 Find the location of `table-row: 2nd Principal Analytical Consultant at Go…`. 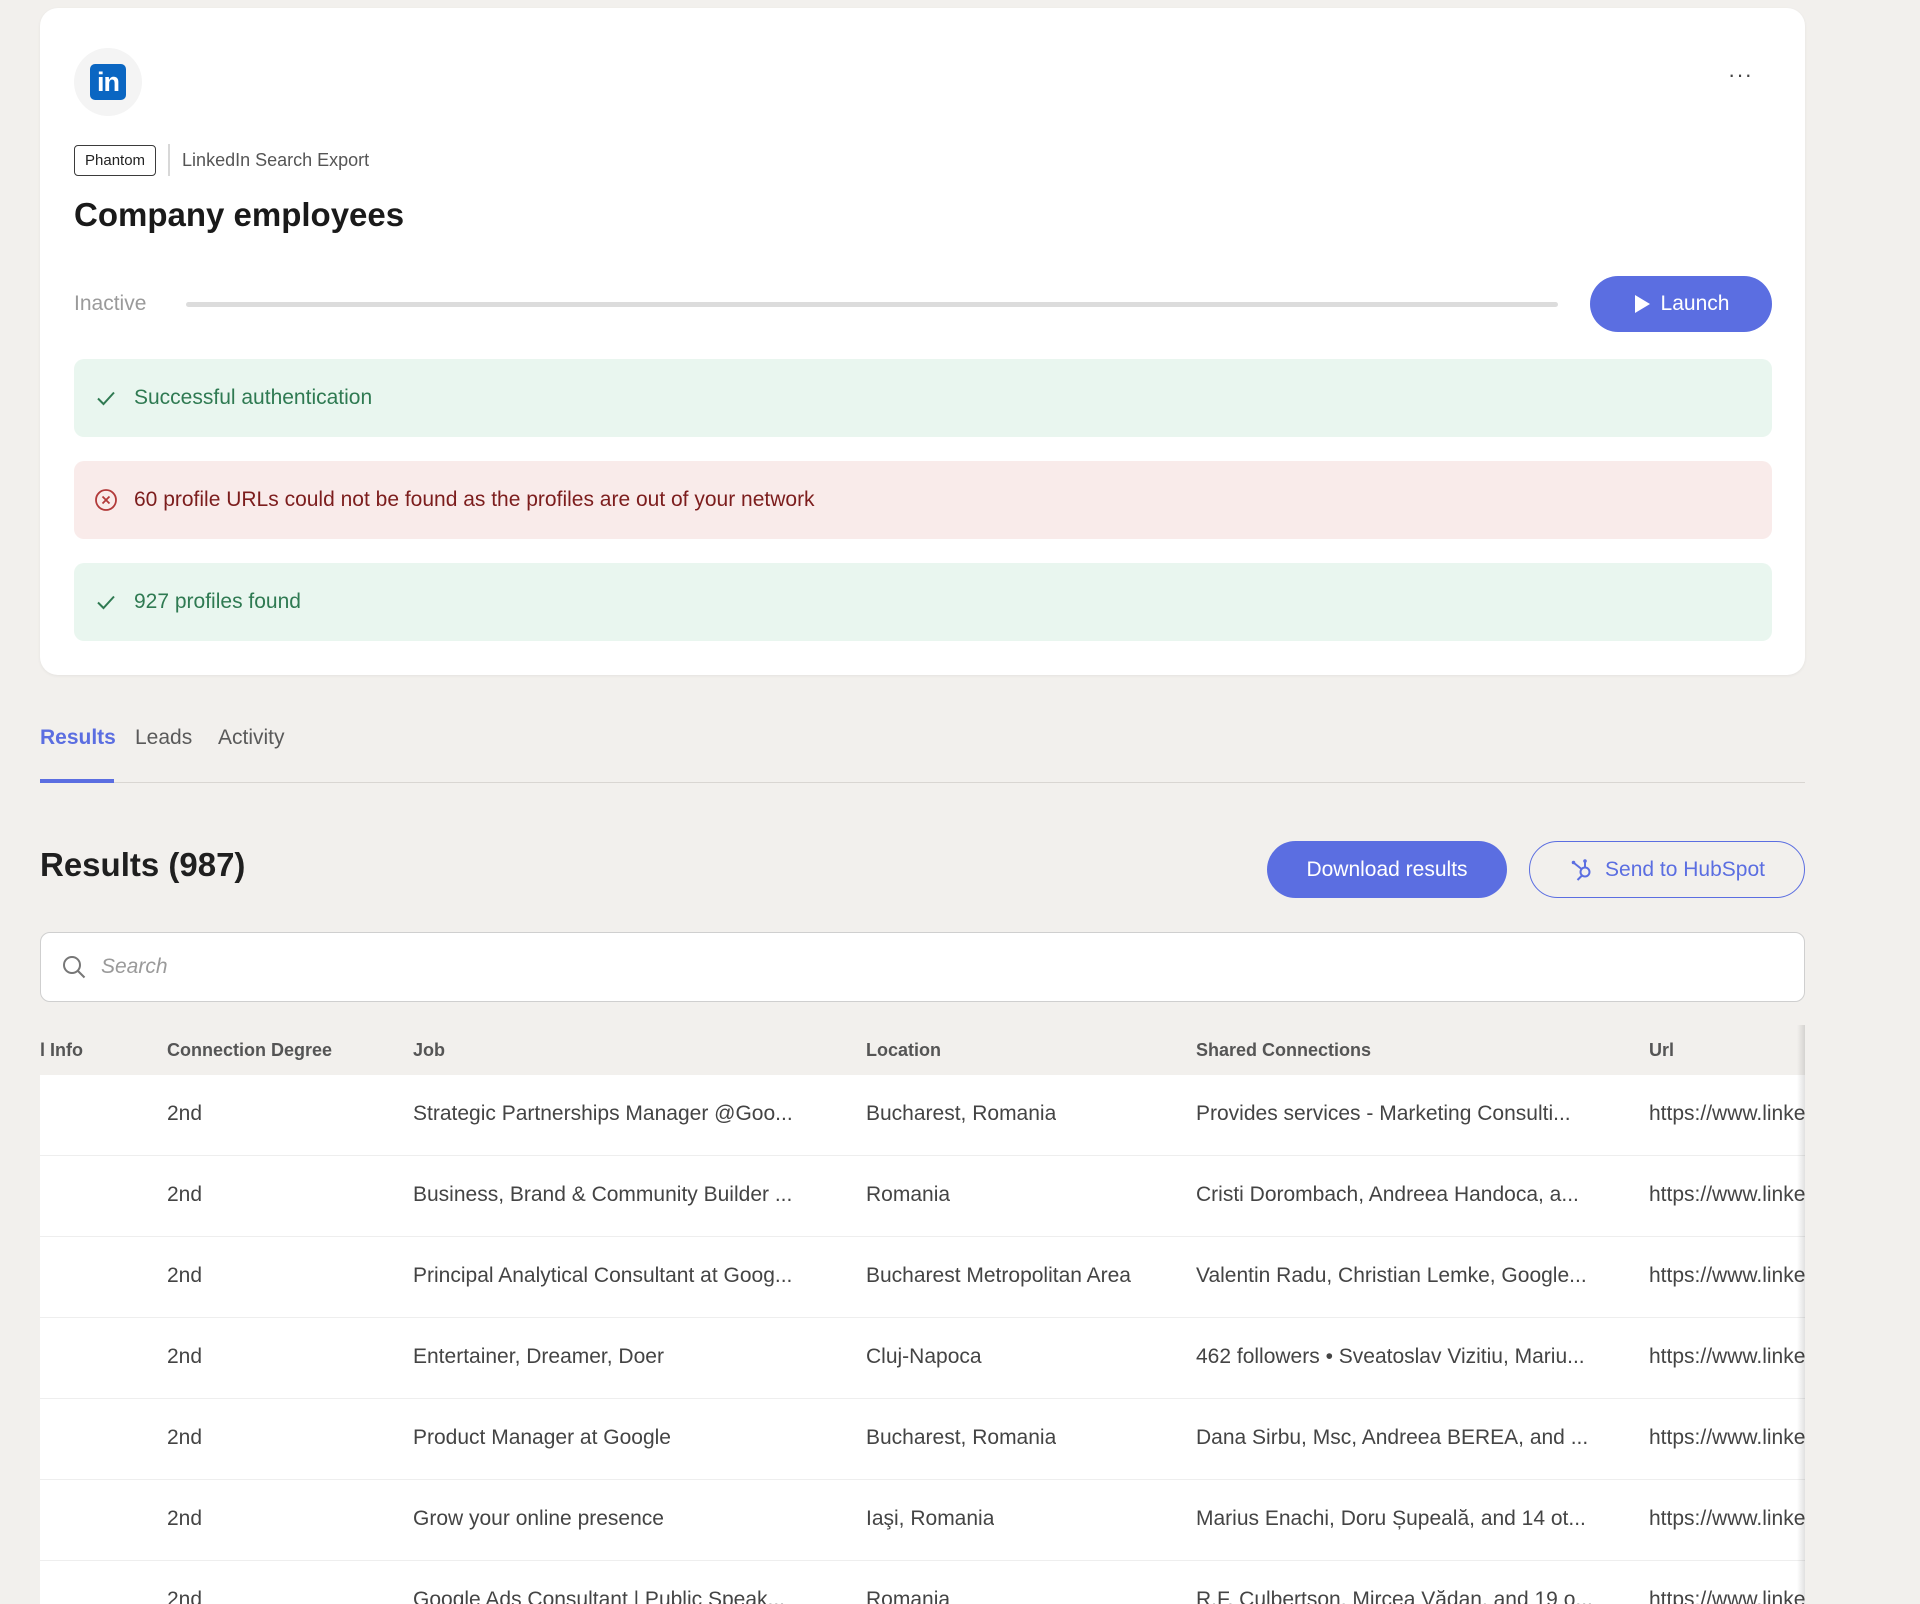

table-row: 2nd Principal Analytical Consultant at Go… is located at coordinates (922, 1277).